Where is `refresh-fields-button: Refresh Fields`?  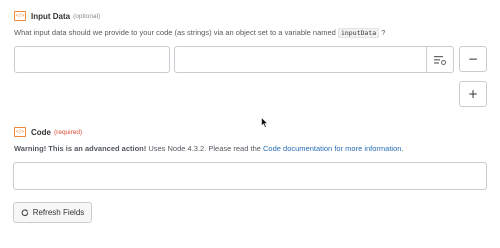
refresh-fields-button: Refresh Fields is located at coordinates (52, 212).